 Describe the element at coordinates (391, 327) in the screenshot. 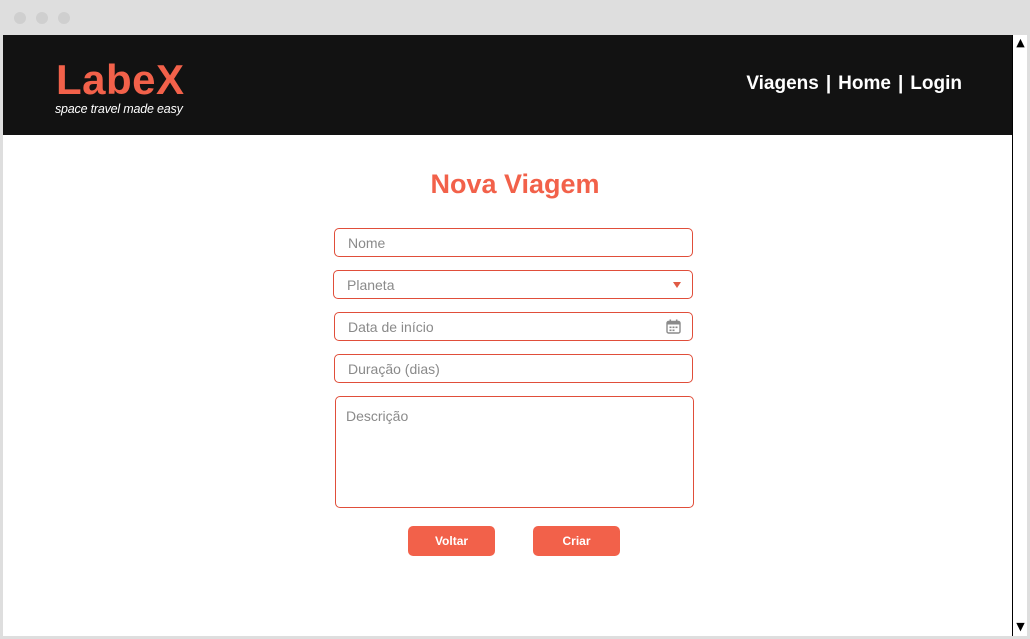

I see `data-inicio-placeholder: Data de início` at that location.